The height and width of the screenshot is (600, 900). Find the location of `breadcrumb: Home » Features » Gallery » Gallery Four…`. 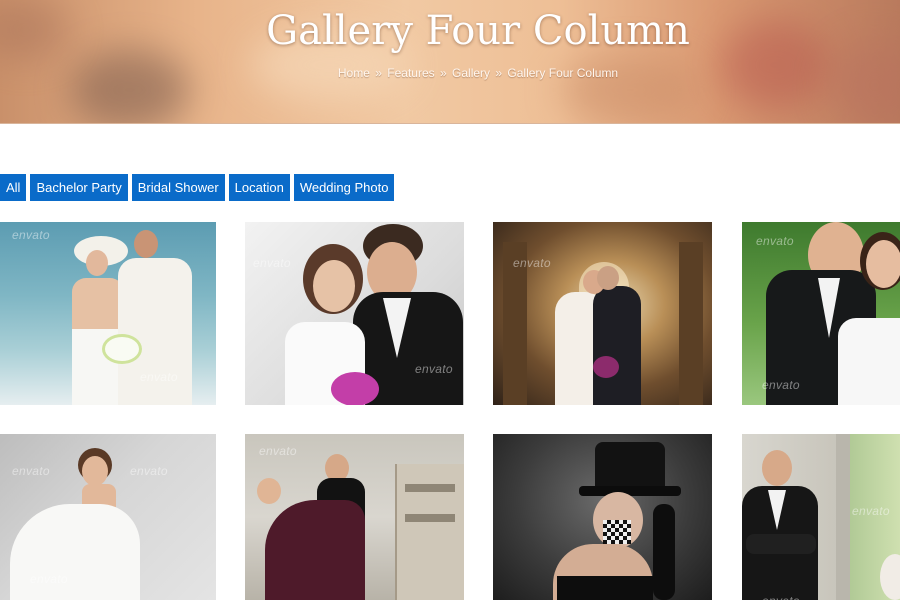

breadcrumb: Home » Features » Gallery » Gallery Four… is located at coordinates (450, 73).